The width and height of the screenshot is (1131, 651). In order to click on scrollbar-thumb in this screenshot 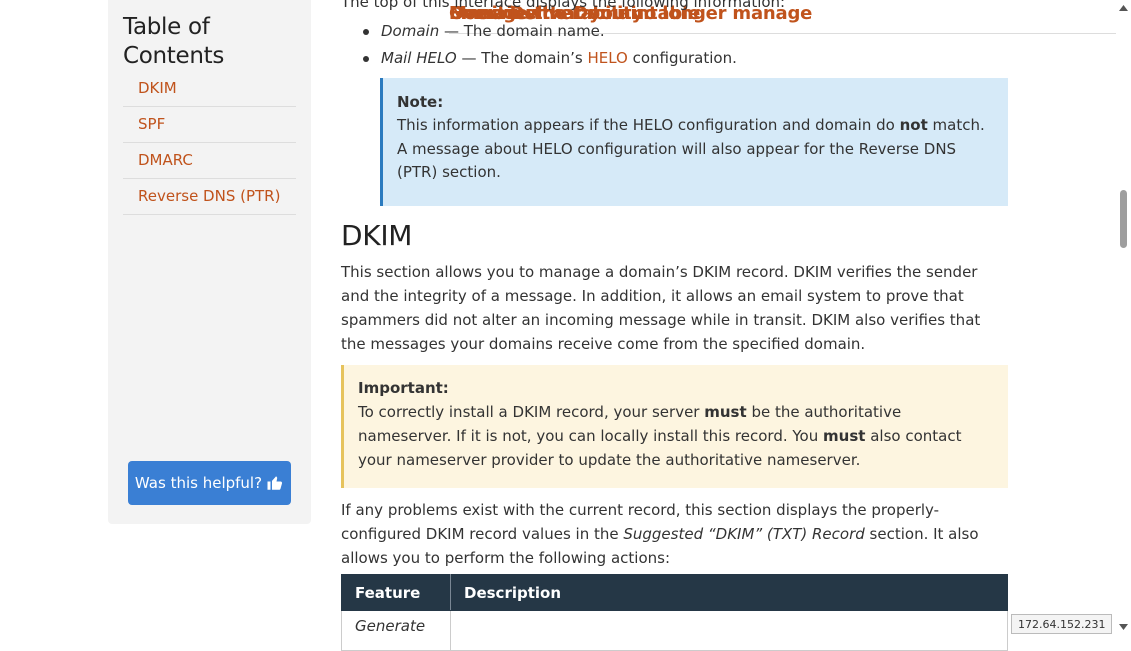, I will do `click(1123, 219)`.